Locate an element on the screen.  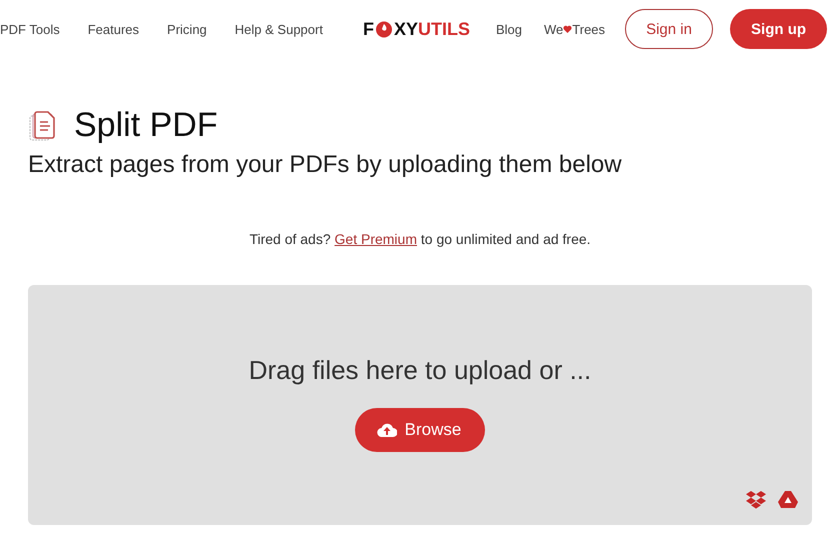
sign-up-button: Sign up is located at coordinates (779, 29).